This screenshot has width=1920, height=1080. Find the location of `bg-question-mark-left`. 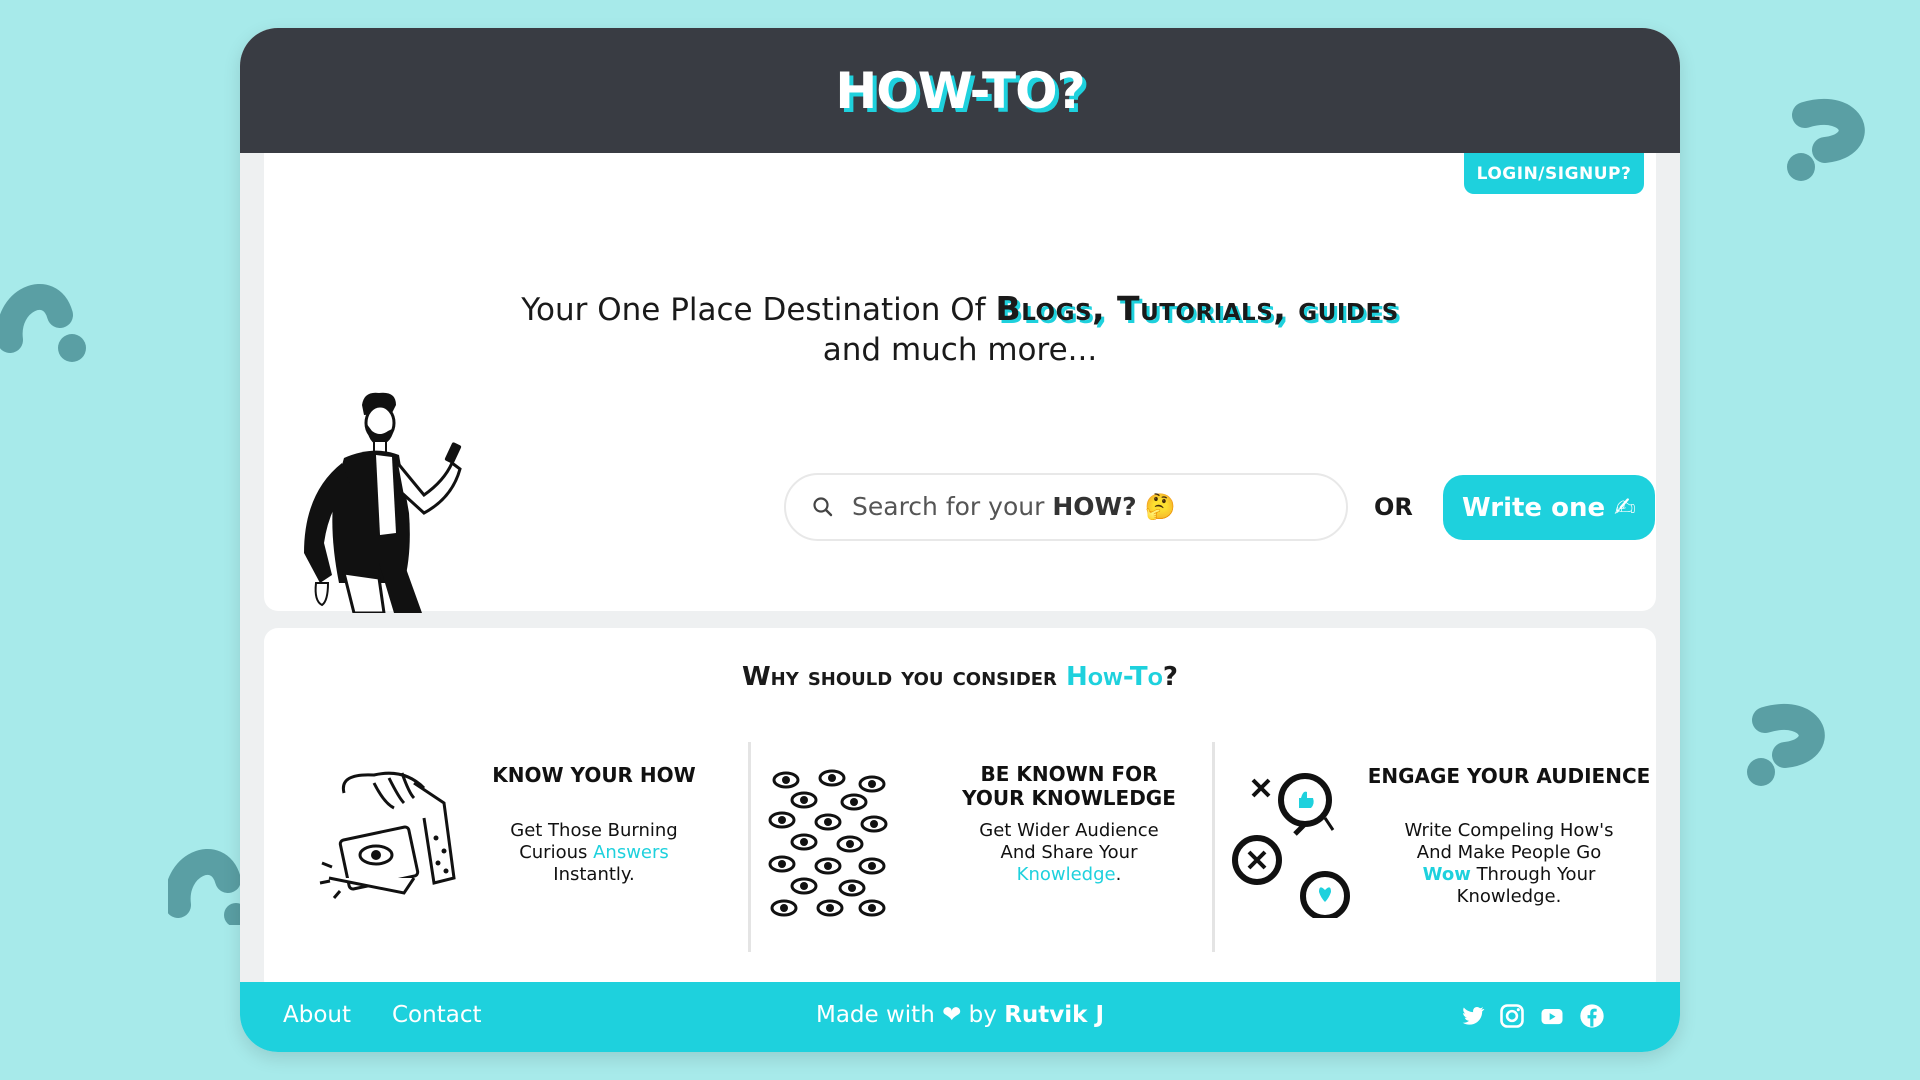

bg-question-mark-left is located at coordinates (50, 320).